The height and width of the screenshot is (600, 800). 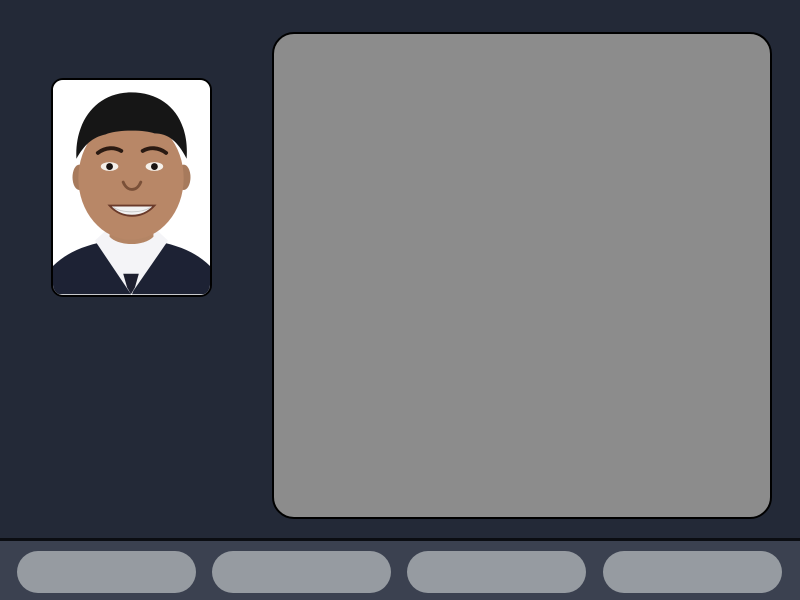 What do you see at coordinates (400, 569) in the screenshot?
I see `bottom-action-bar` at bounding box center [400, 569].